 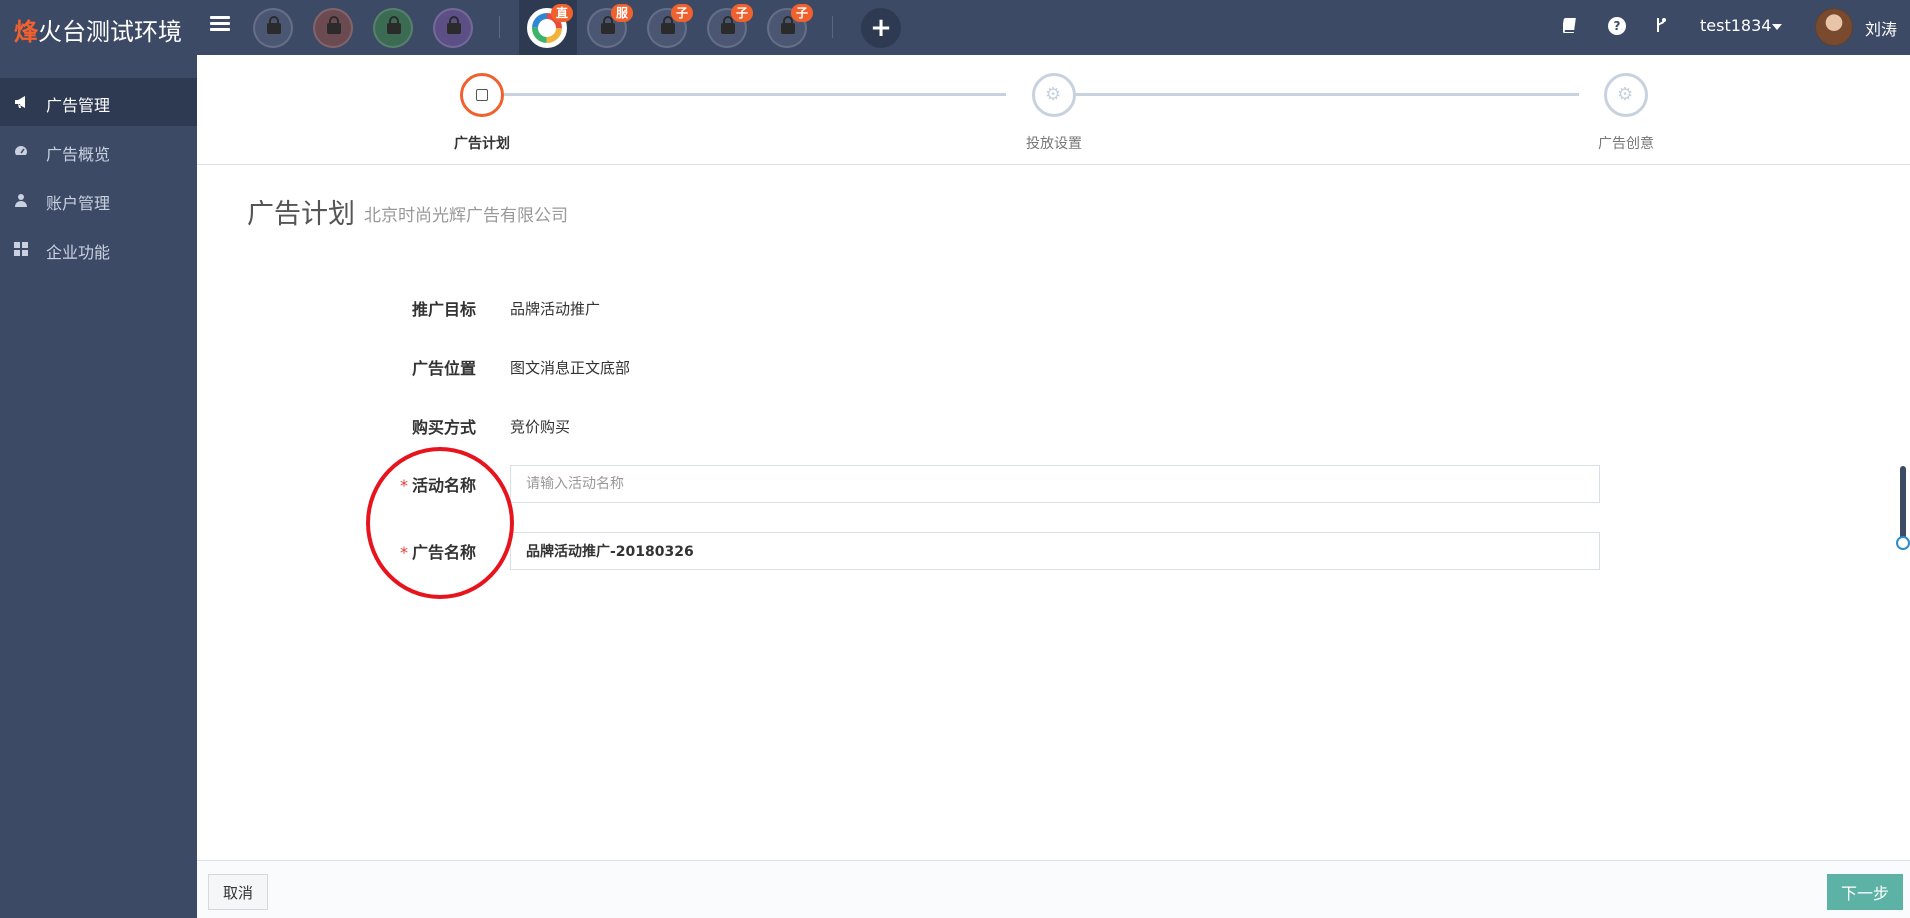 What do you see at coordinates (443, 368) in the screenshot?
I see `ad-position-label: 广告位置` at bounding box center [443, 368].